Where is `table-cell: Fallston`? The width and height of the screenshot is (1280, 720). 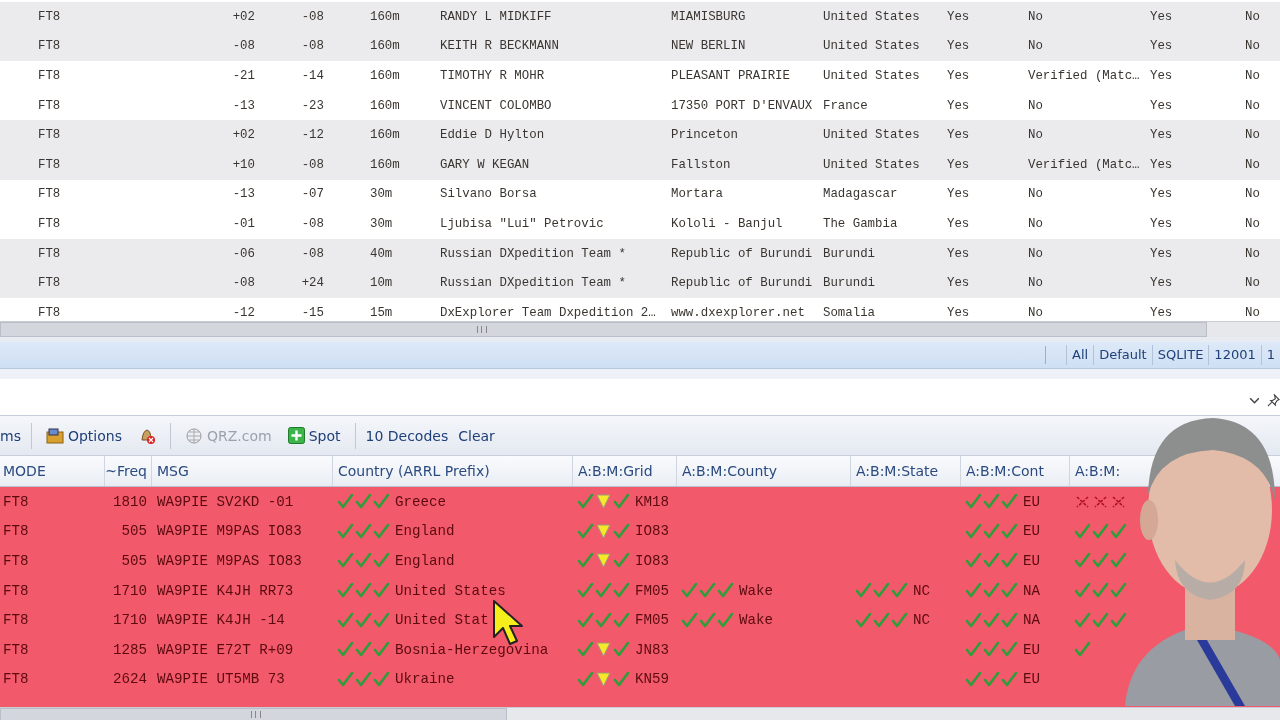 table-cell: Fallston is located at coordinates (701, 164).